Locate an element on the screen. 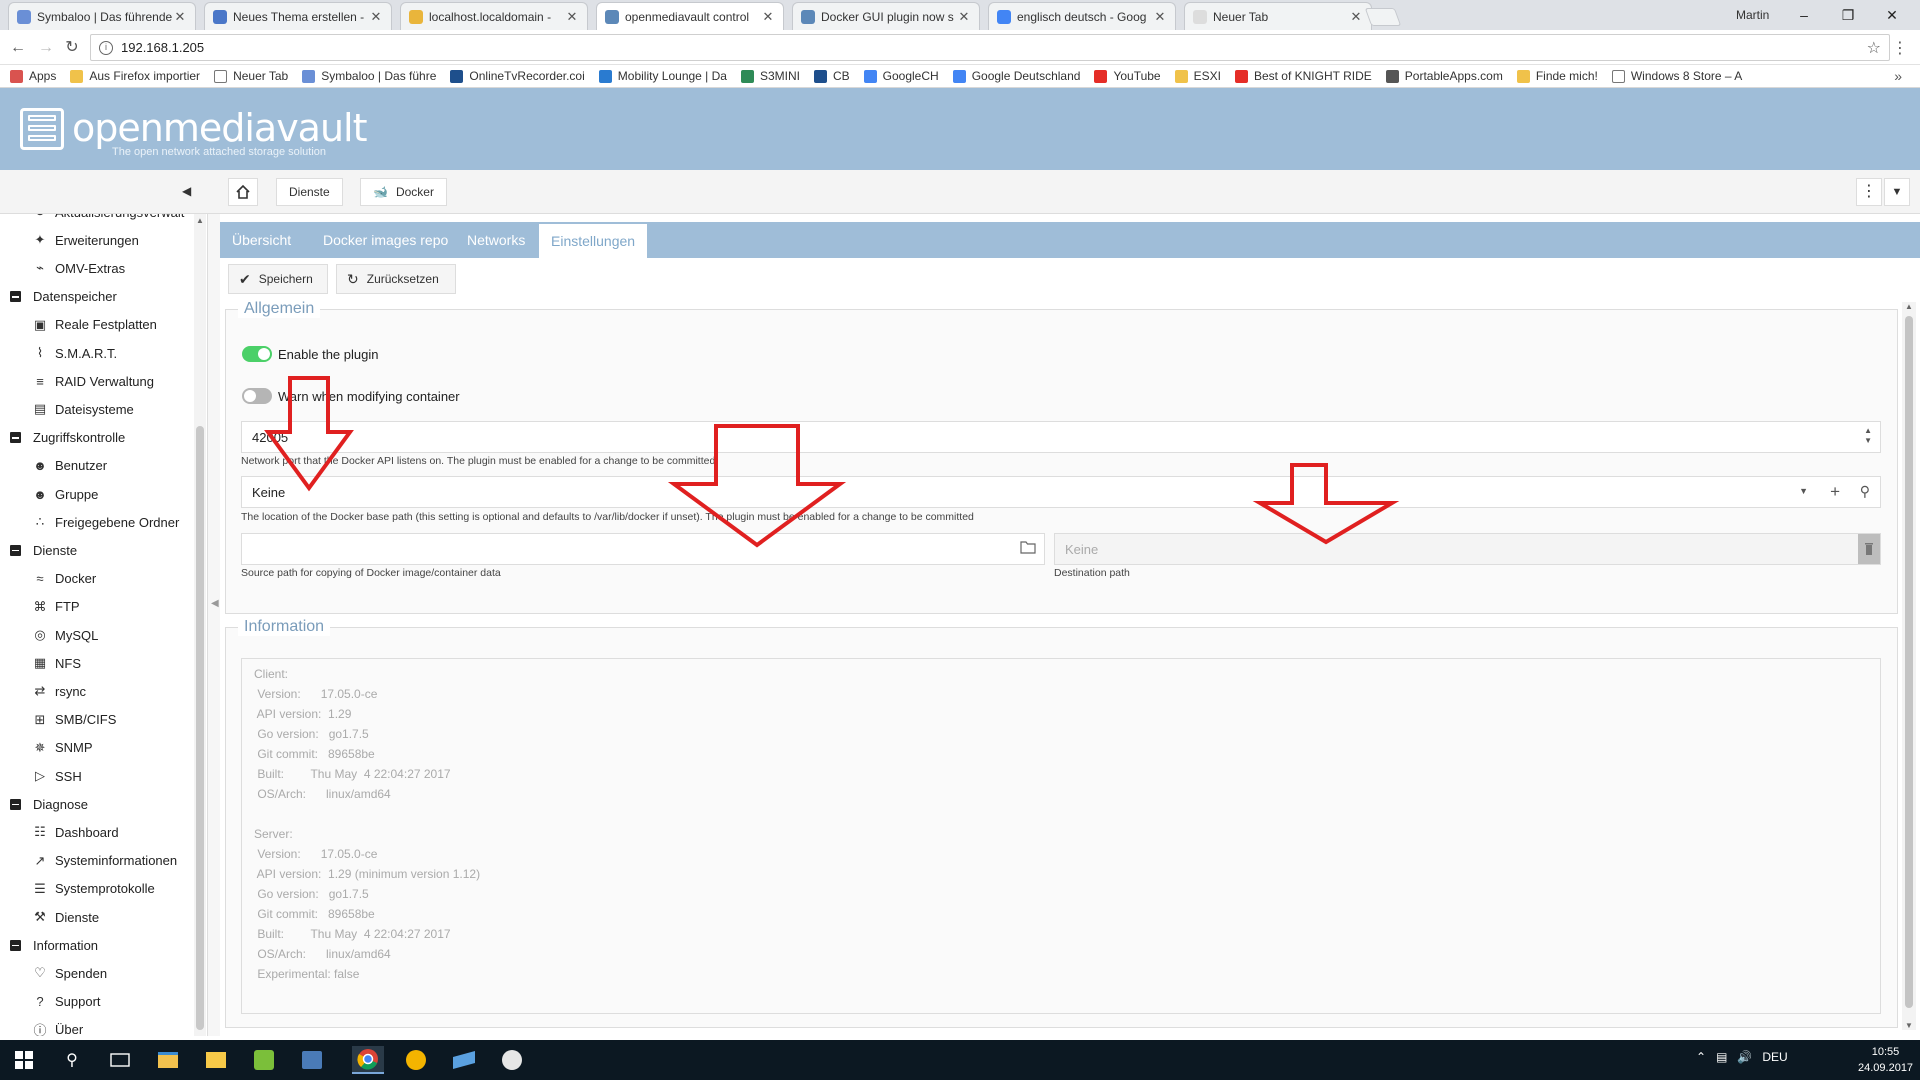  bookmark-item: Windows 8 Store – A is located at coordinates (1676, 76).